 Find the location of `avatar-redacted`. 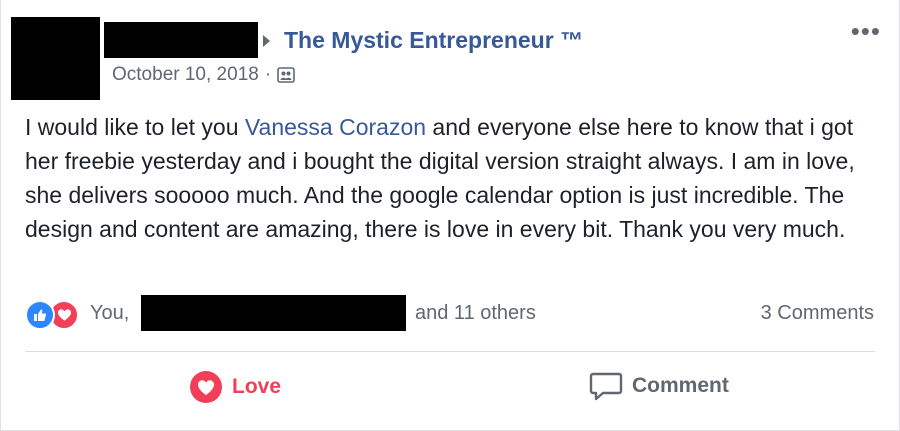

avatar-redacted is located at coordinates (55, 58).